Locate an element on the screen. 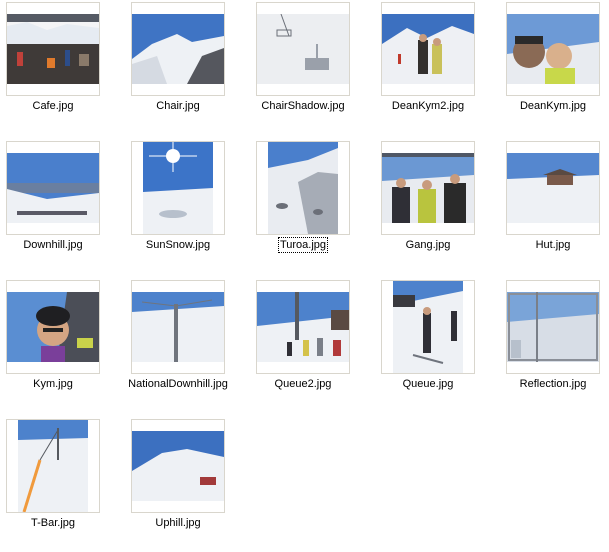 The height and width of the screenshot is (552, 609). file-item-nationaldownhill: NationalDownhill.jpg is located at coordinates (187, 345).